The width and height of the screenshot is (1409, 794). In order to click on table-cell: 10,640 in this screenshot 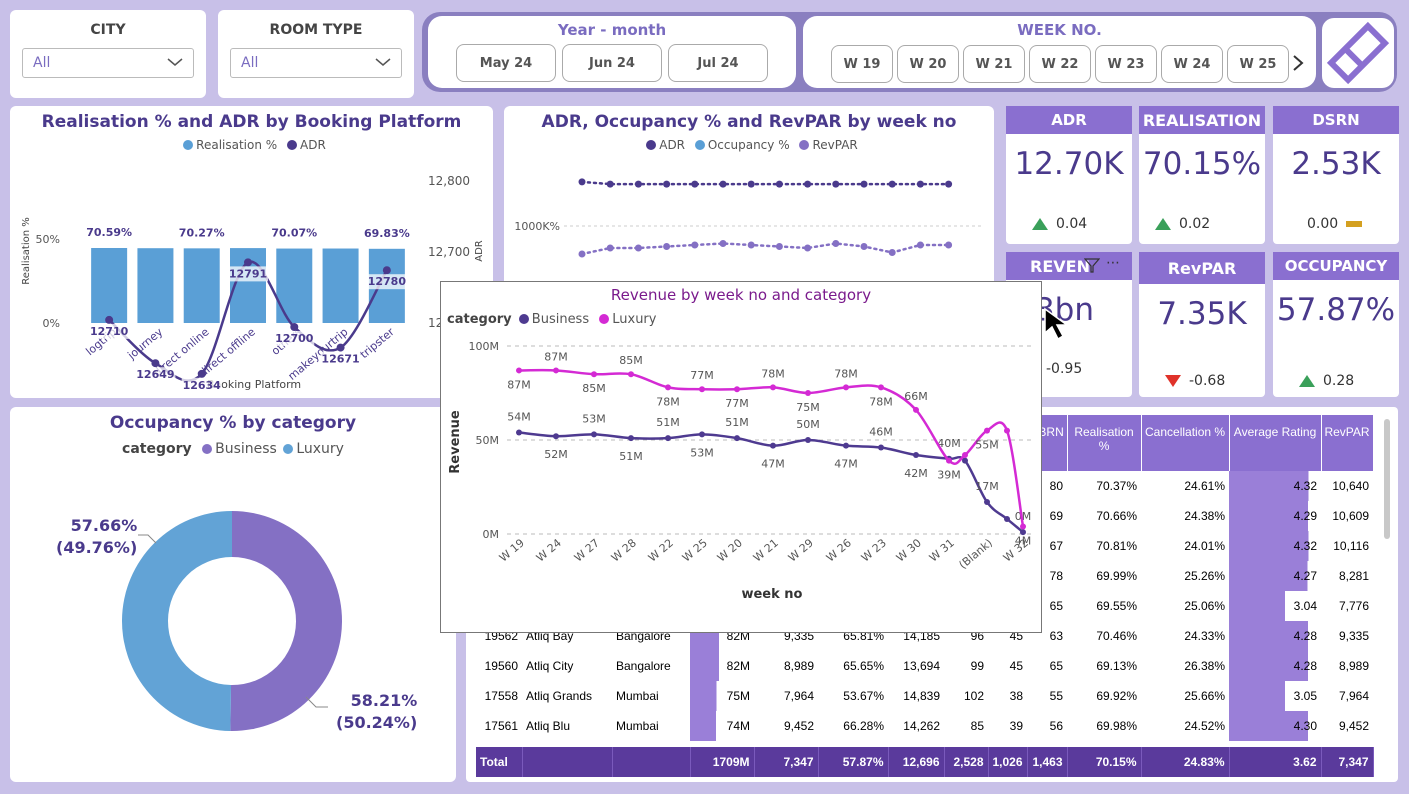, I will do `click(1351, 486)`.